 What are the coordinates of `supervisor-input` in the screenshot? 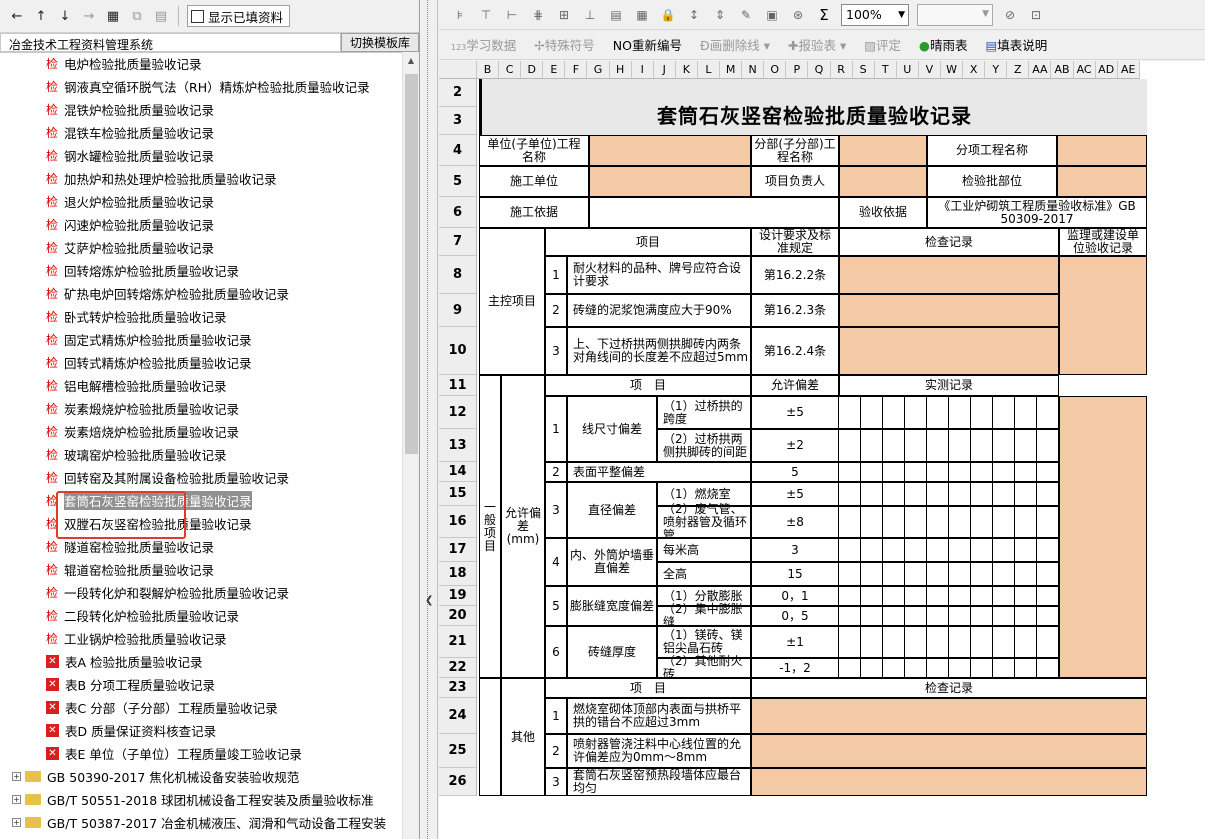 It's located at (1103, 315).